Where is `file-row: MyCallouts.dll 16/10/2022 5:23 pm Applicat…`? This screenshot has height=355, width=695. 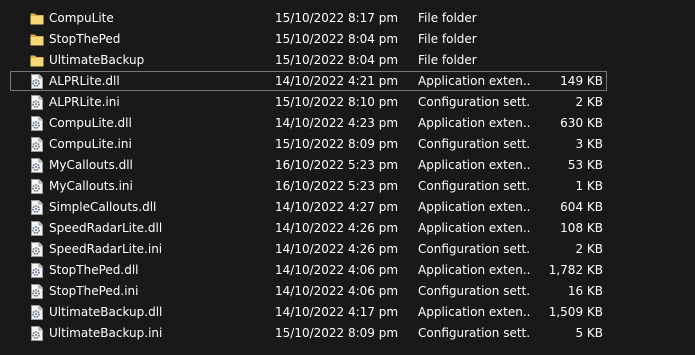
file-row: MyCallouts.dll 16/10/2022 5:23 pm Applicat… is located at coordinates (347, 165).